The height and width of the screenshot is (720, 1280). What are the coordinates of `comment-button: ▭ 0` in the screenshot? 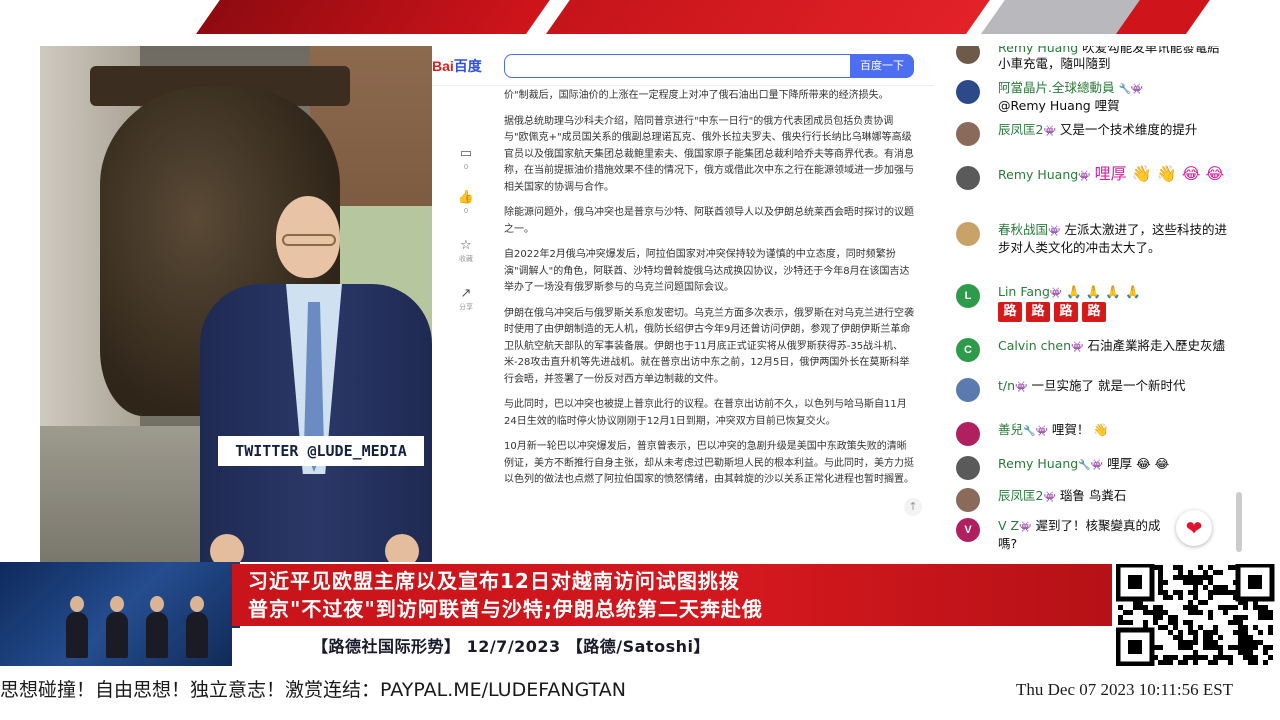 It's located at (466, 159).